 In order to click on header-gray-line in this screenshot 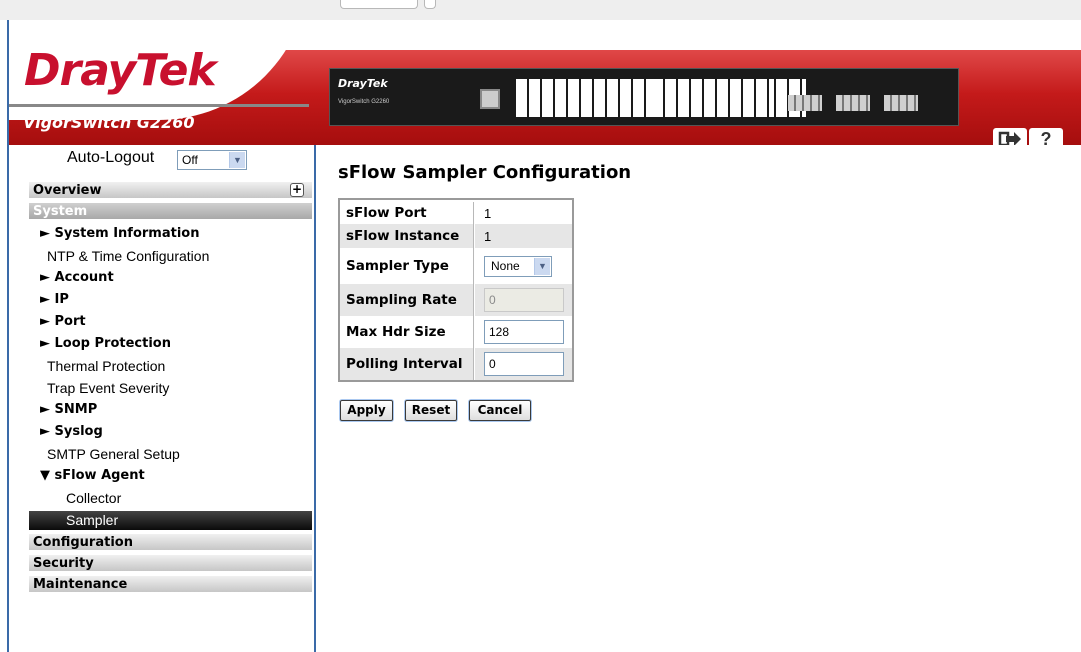, I will do `click(159, 105)`.